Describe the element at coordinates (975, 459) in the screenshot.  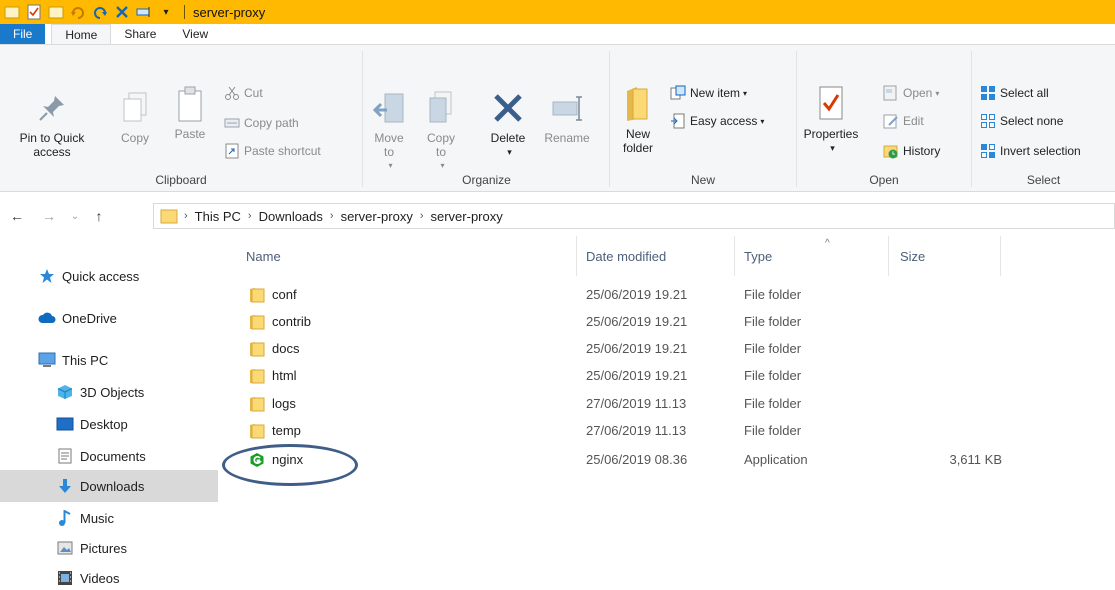
I see `file-size: 3,611 KB` at that location.